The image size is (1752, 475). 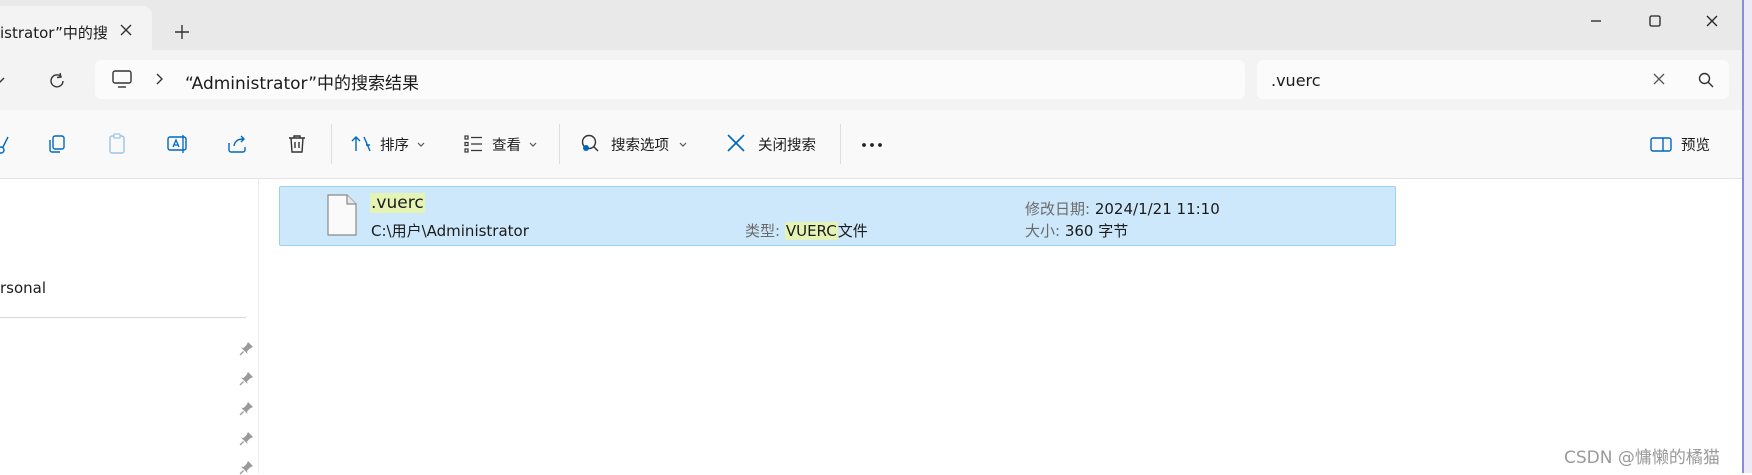 What do you see at coordinates (873, 144) in the screenshot?
I see `more-options-icon` at bounding box center [873, 144].